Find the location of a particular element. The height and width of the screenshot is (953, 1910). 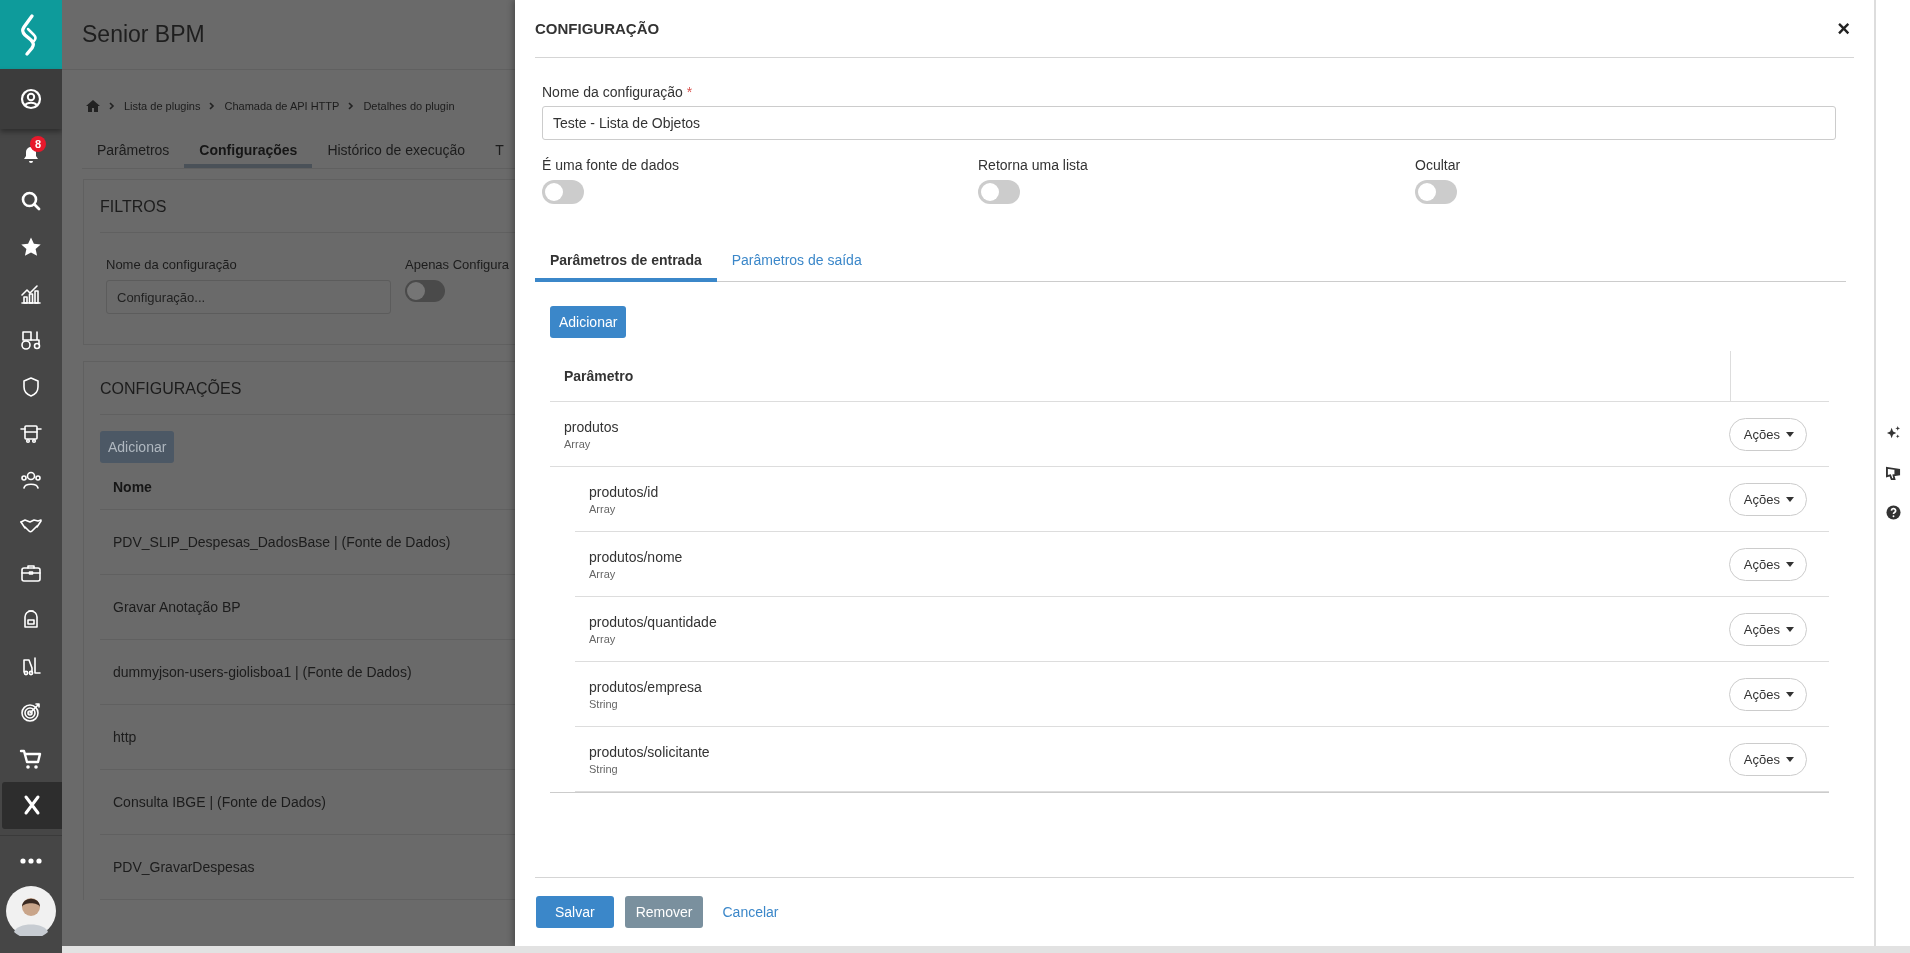

field-label: Nome da configuração is located at coordinates (172, 264).